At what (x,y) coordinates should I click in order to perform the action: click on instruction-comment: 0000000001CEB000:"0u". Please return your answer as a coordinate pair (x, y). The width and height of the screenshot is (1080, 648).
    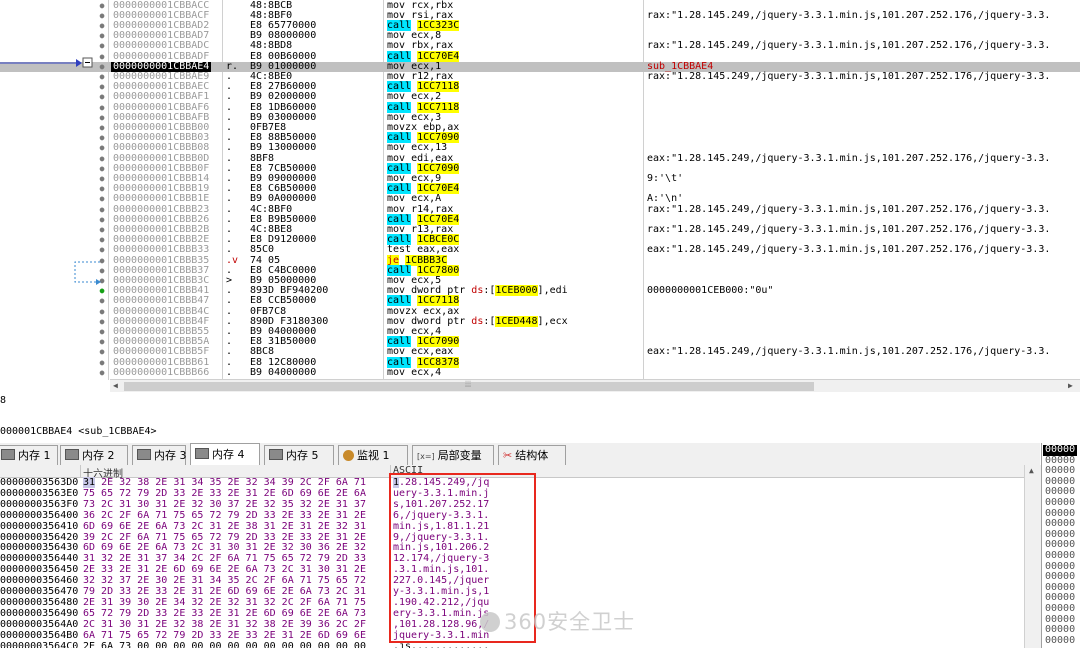
    Looking at the image, I should click on (710, 290).